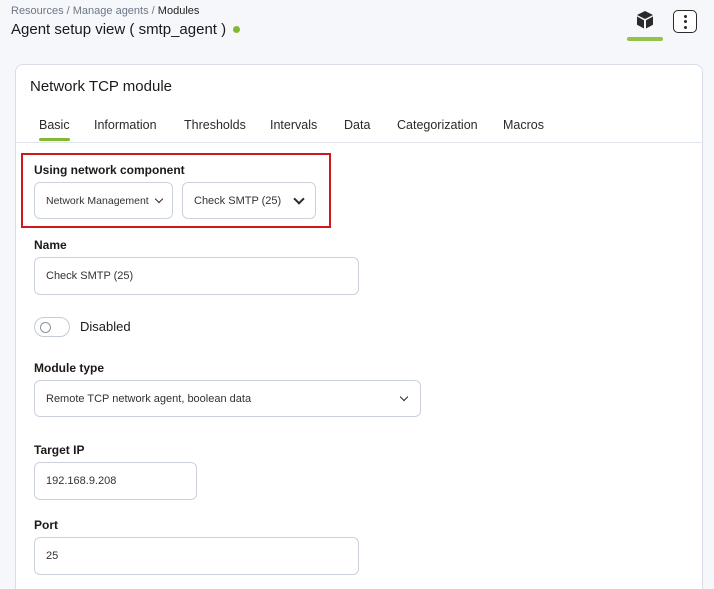 Image resolution: width=714 pixels, height=589 pixels. What do you see at coordinates (215, 125) in the screenshot?
I see `tab-thresholds: Thresholds` at bounding box center [215, 125].